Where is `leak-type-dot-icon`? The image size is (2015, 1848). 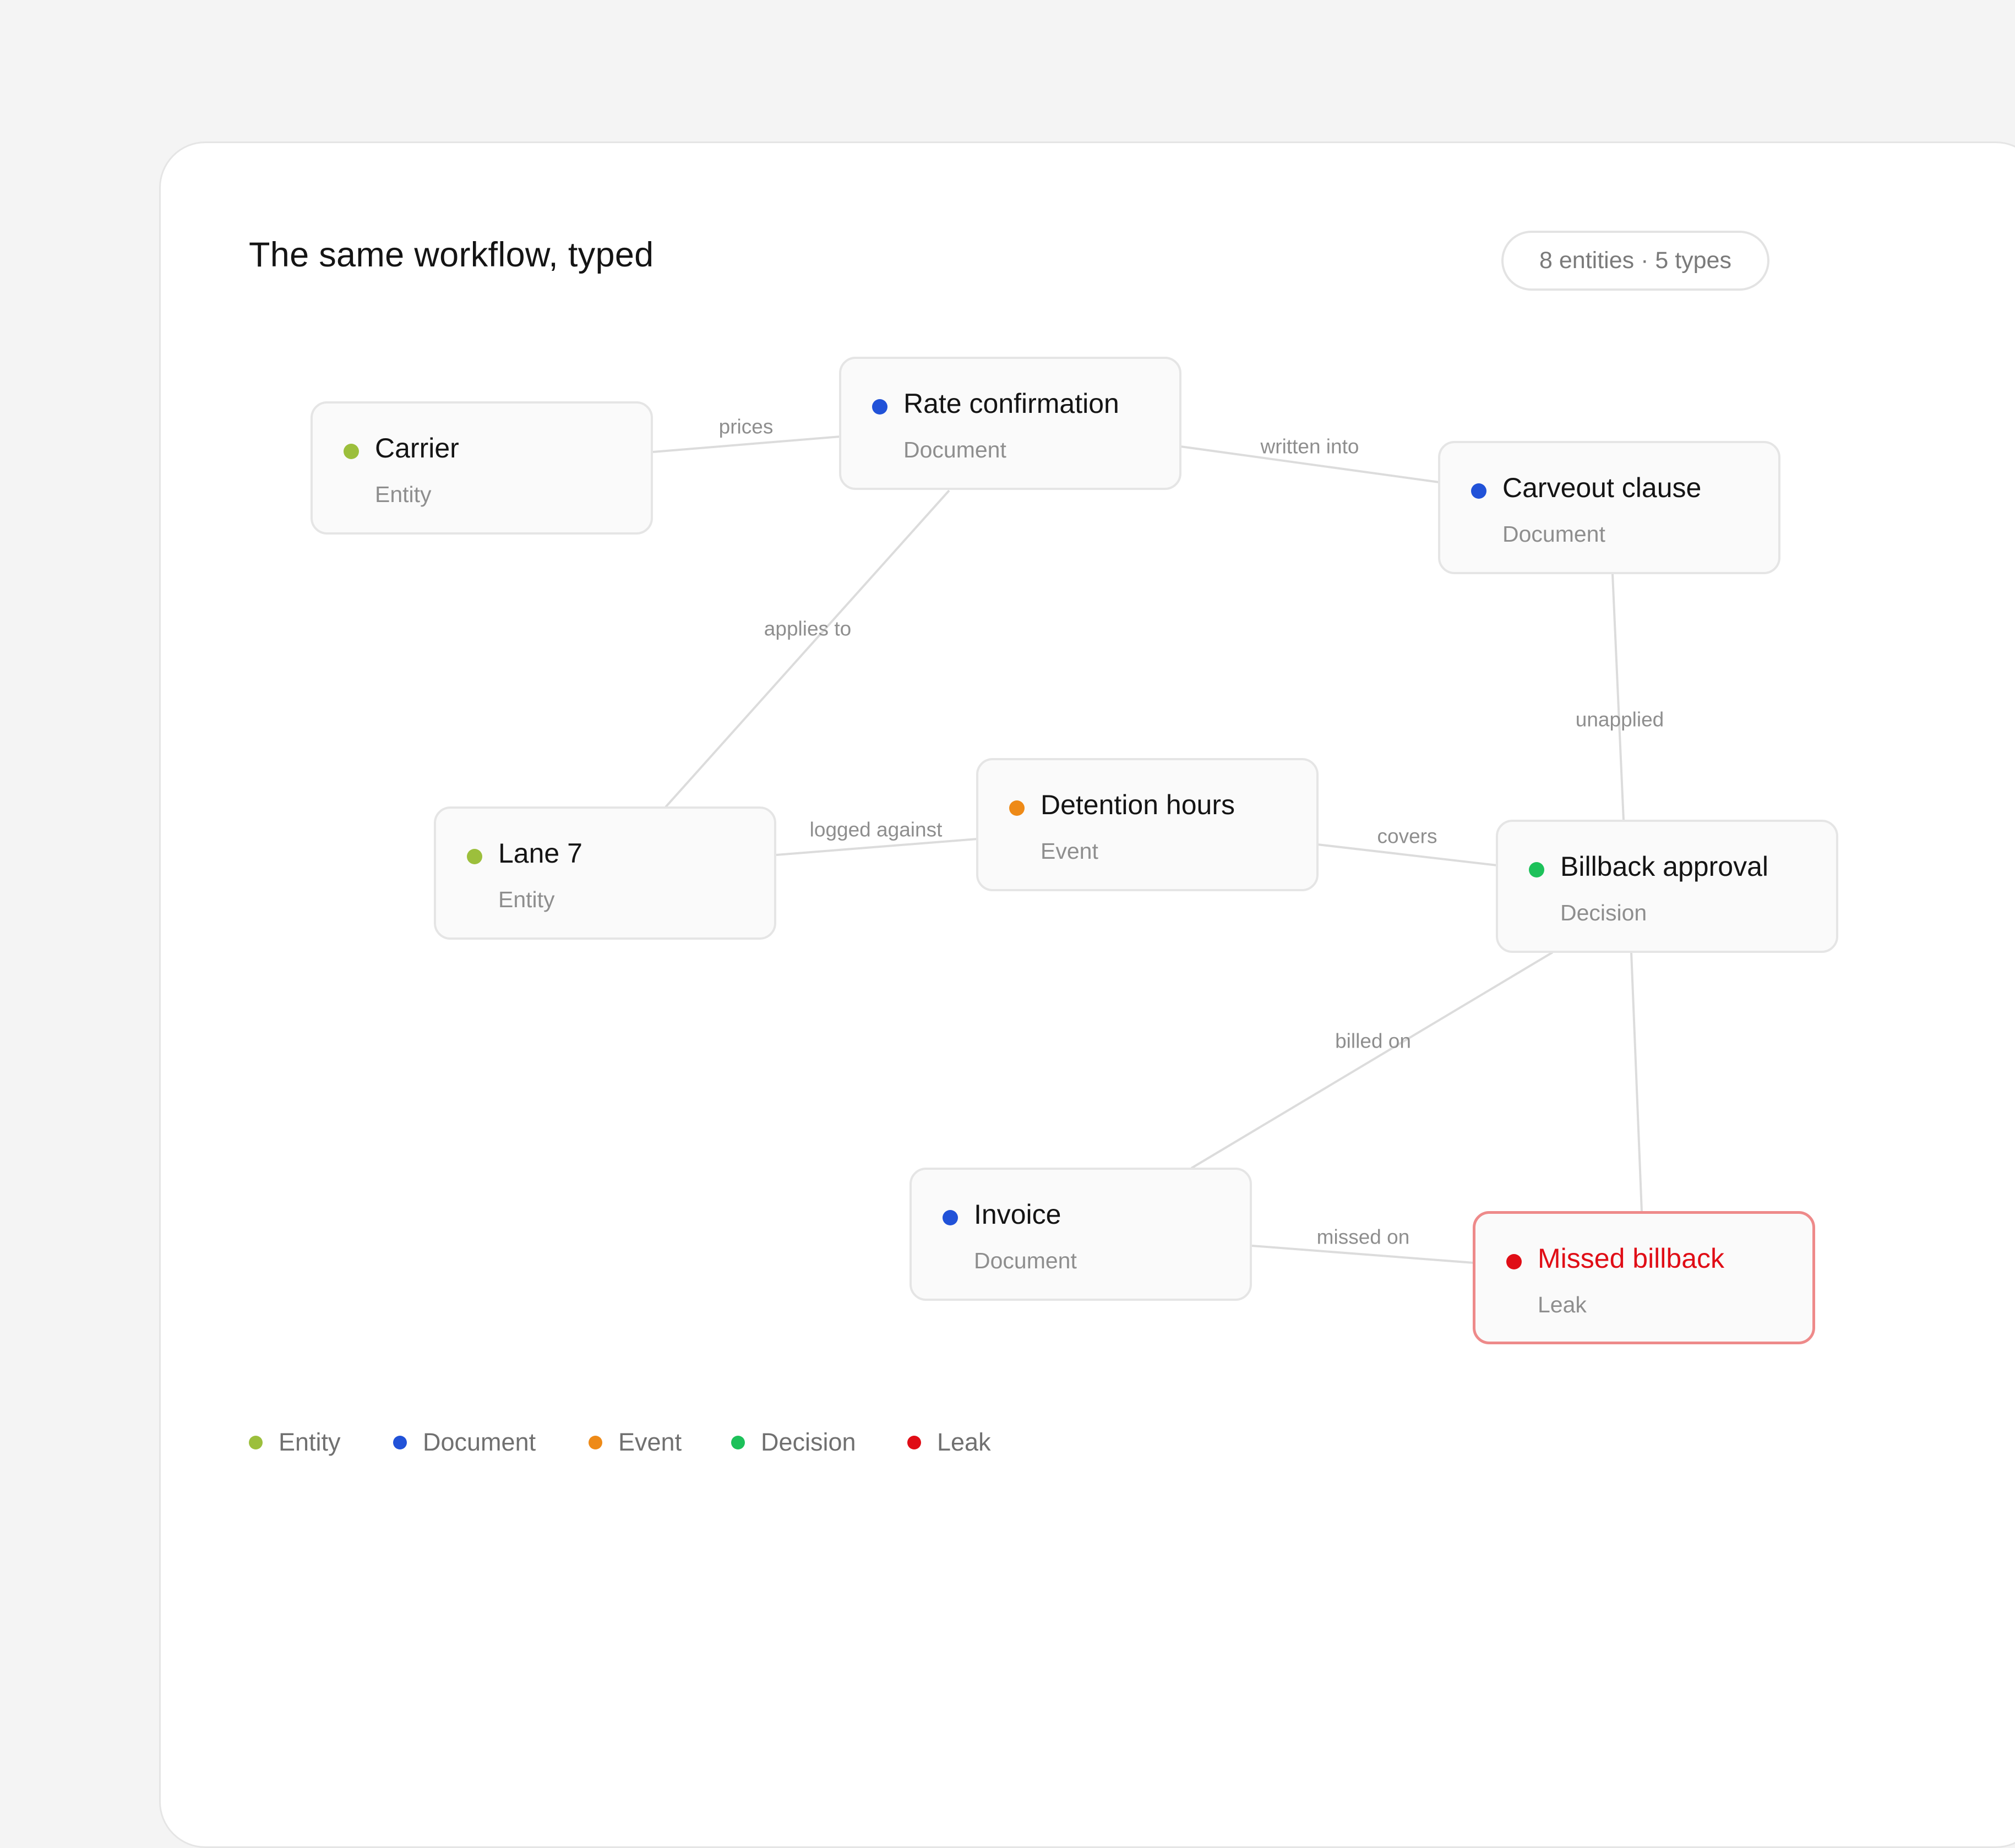
leak-type-dot-icon is located at coordinates (1514, 1261).